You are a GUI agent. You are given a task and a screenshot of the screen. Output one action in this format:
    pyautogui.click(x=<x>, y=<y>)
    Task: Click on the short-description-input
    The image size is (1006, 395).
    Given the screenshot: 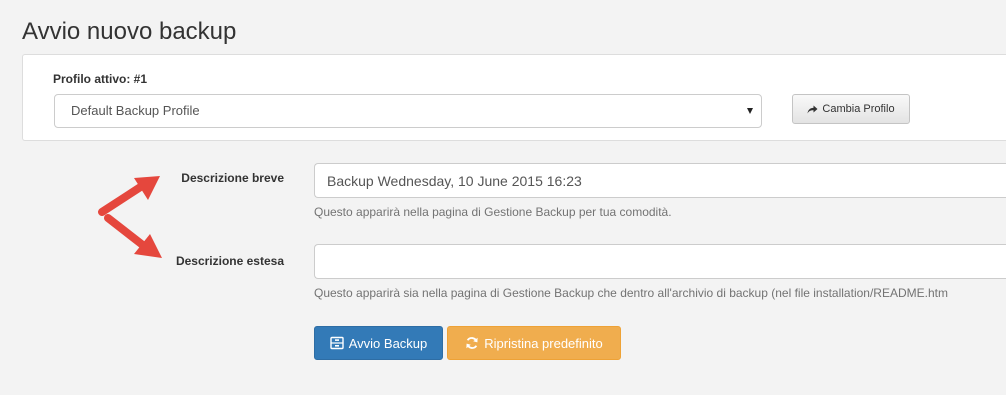 What is the action you would take?
    pyautogui.click(x=660, y=180)
    